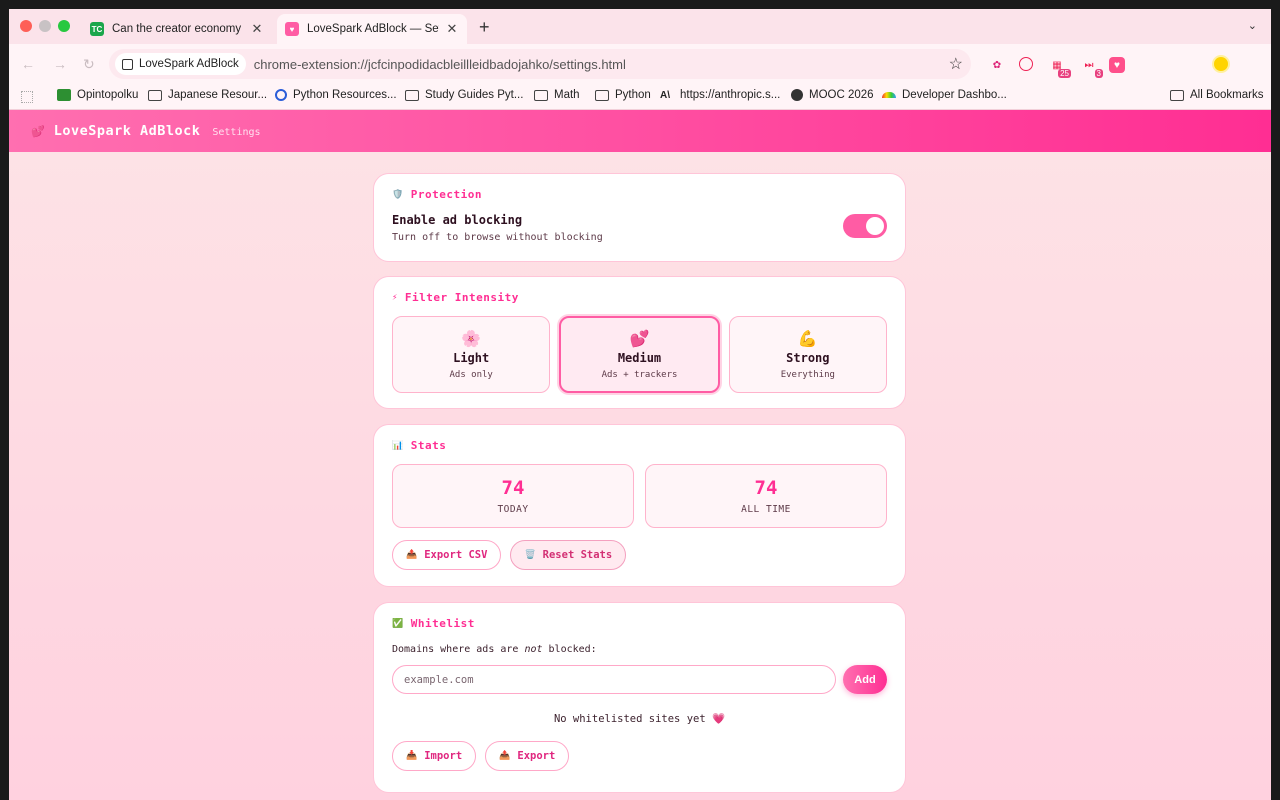 The width and height of the screenshot is (1280, 800). Describe the element at coordinates (236, 132) in the screenshot. I see `page-subtitle: Settings` at that location.